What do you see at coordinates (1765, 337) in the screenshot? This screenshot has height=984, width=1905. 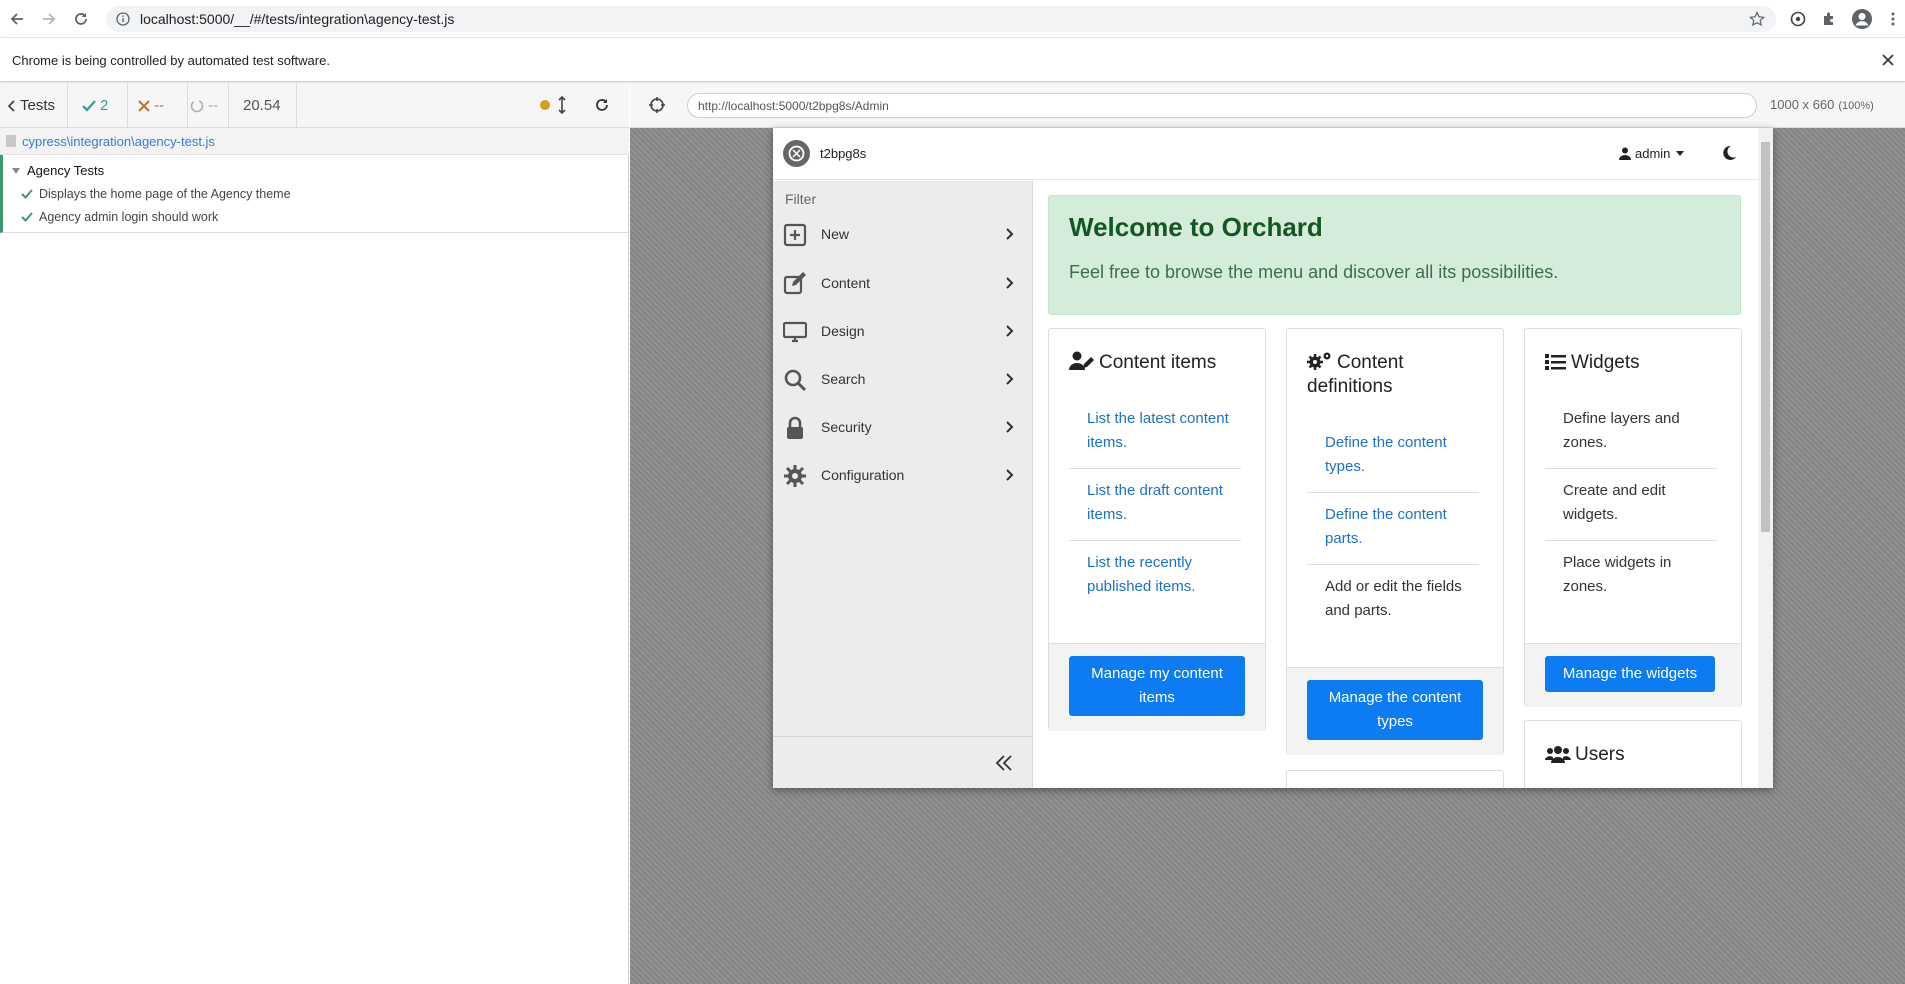 I see `scrollbar-thumb` at bounding box center [1765, 337].